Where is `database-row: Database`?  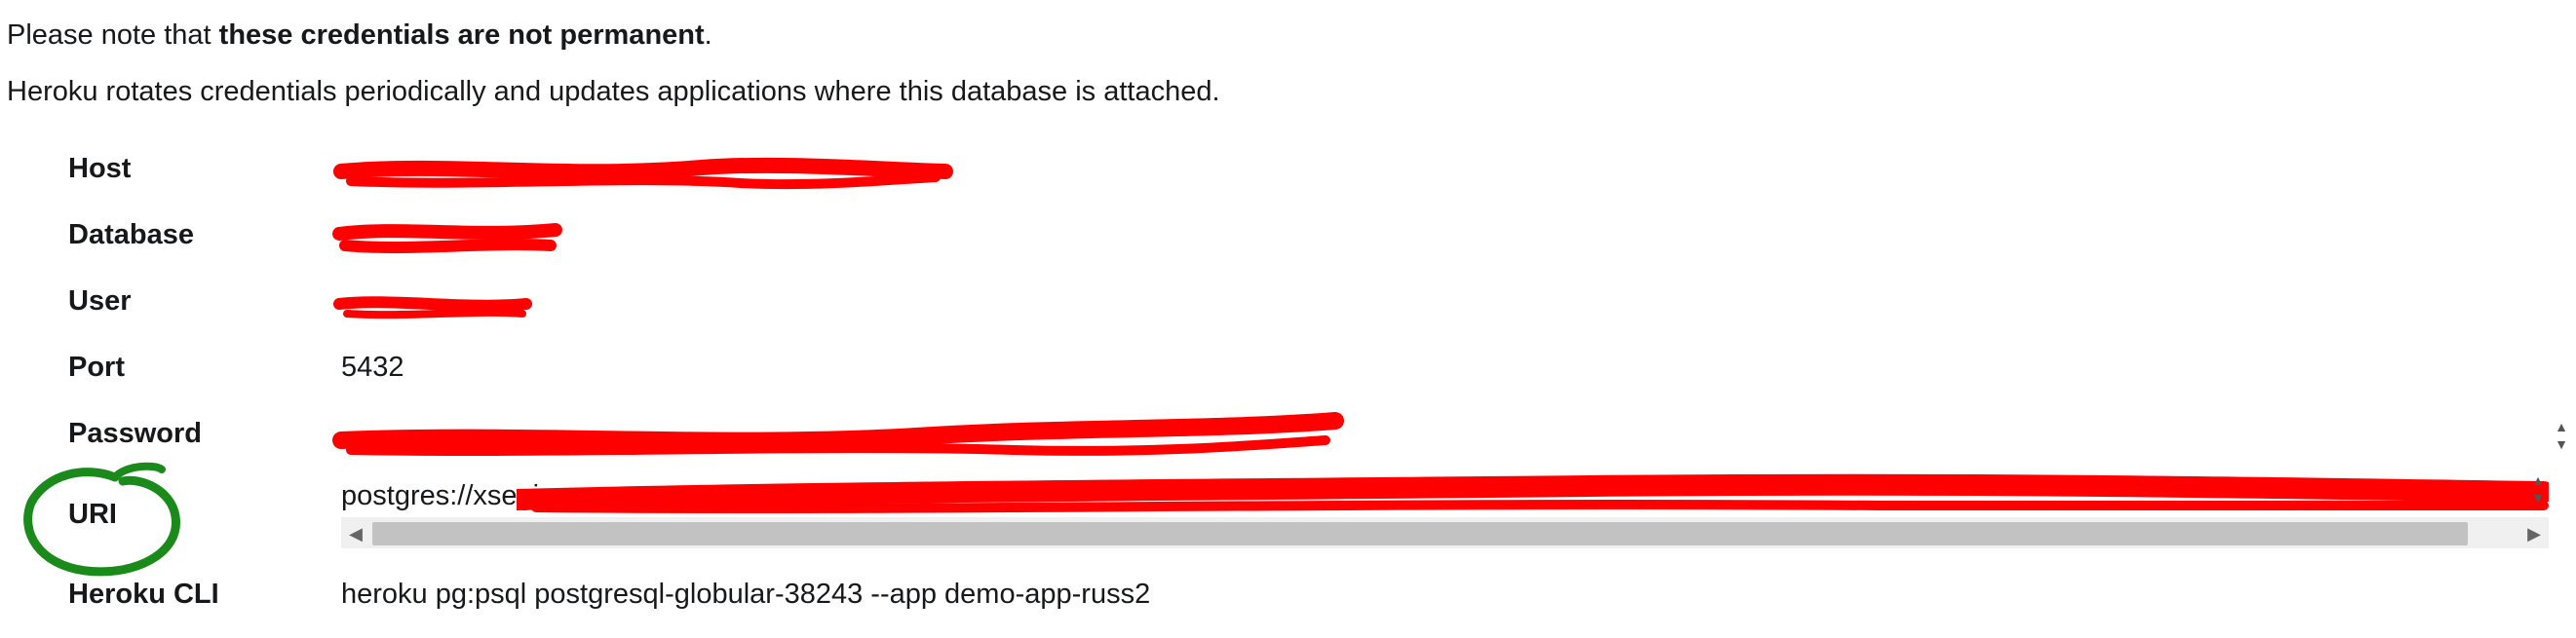
database-row: Database is located at coordinates (1288, 243).